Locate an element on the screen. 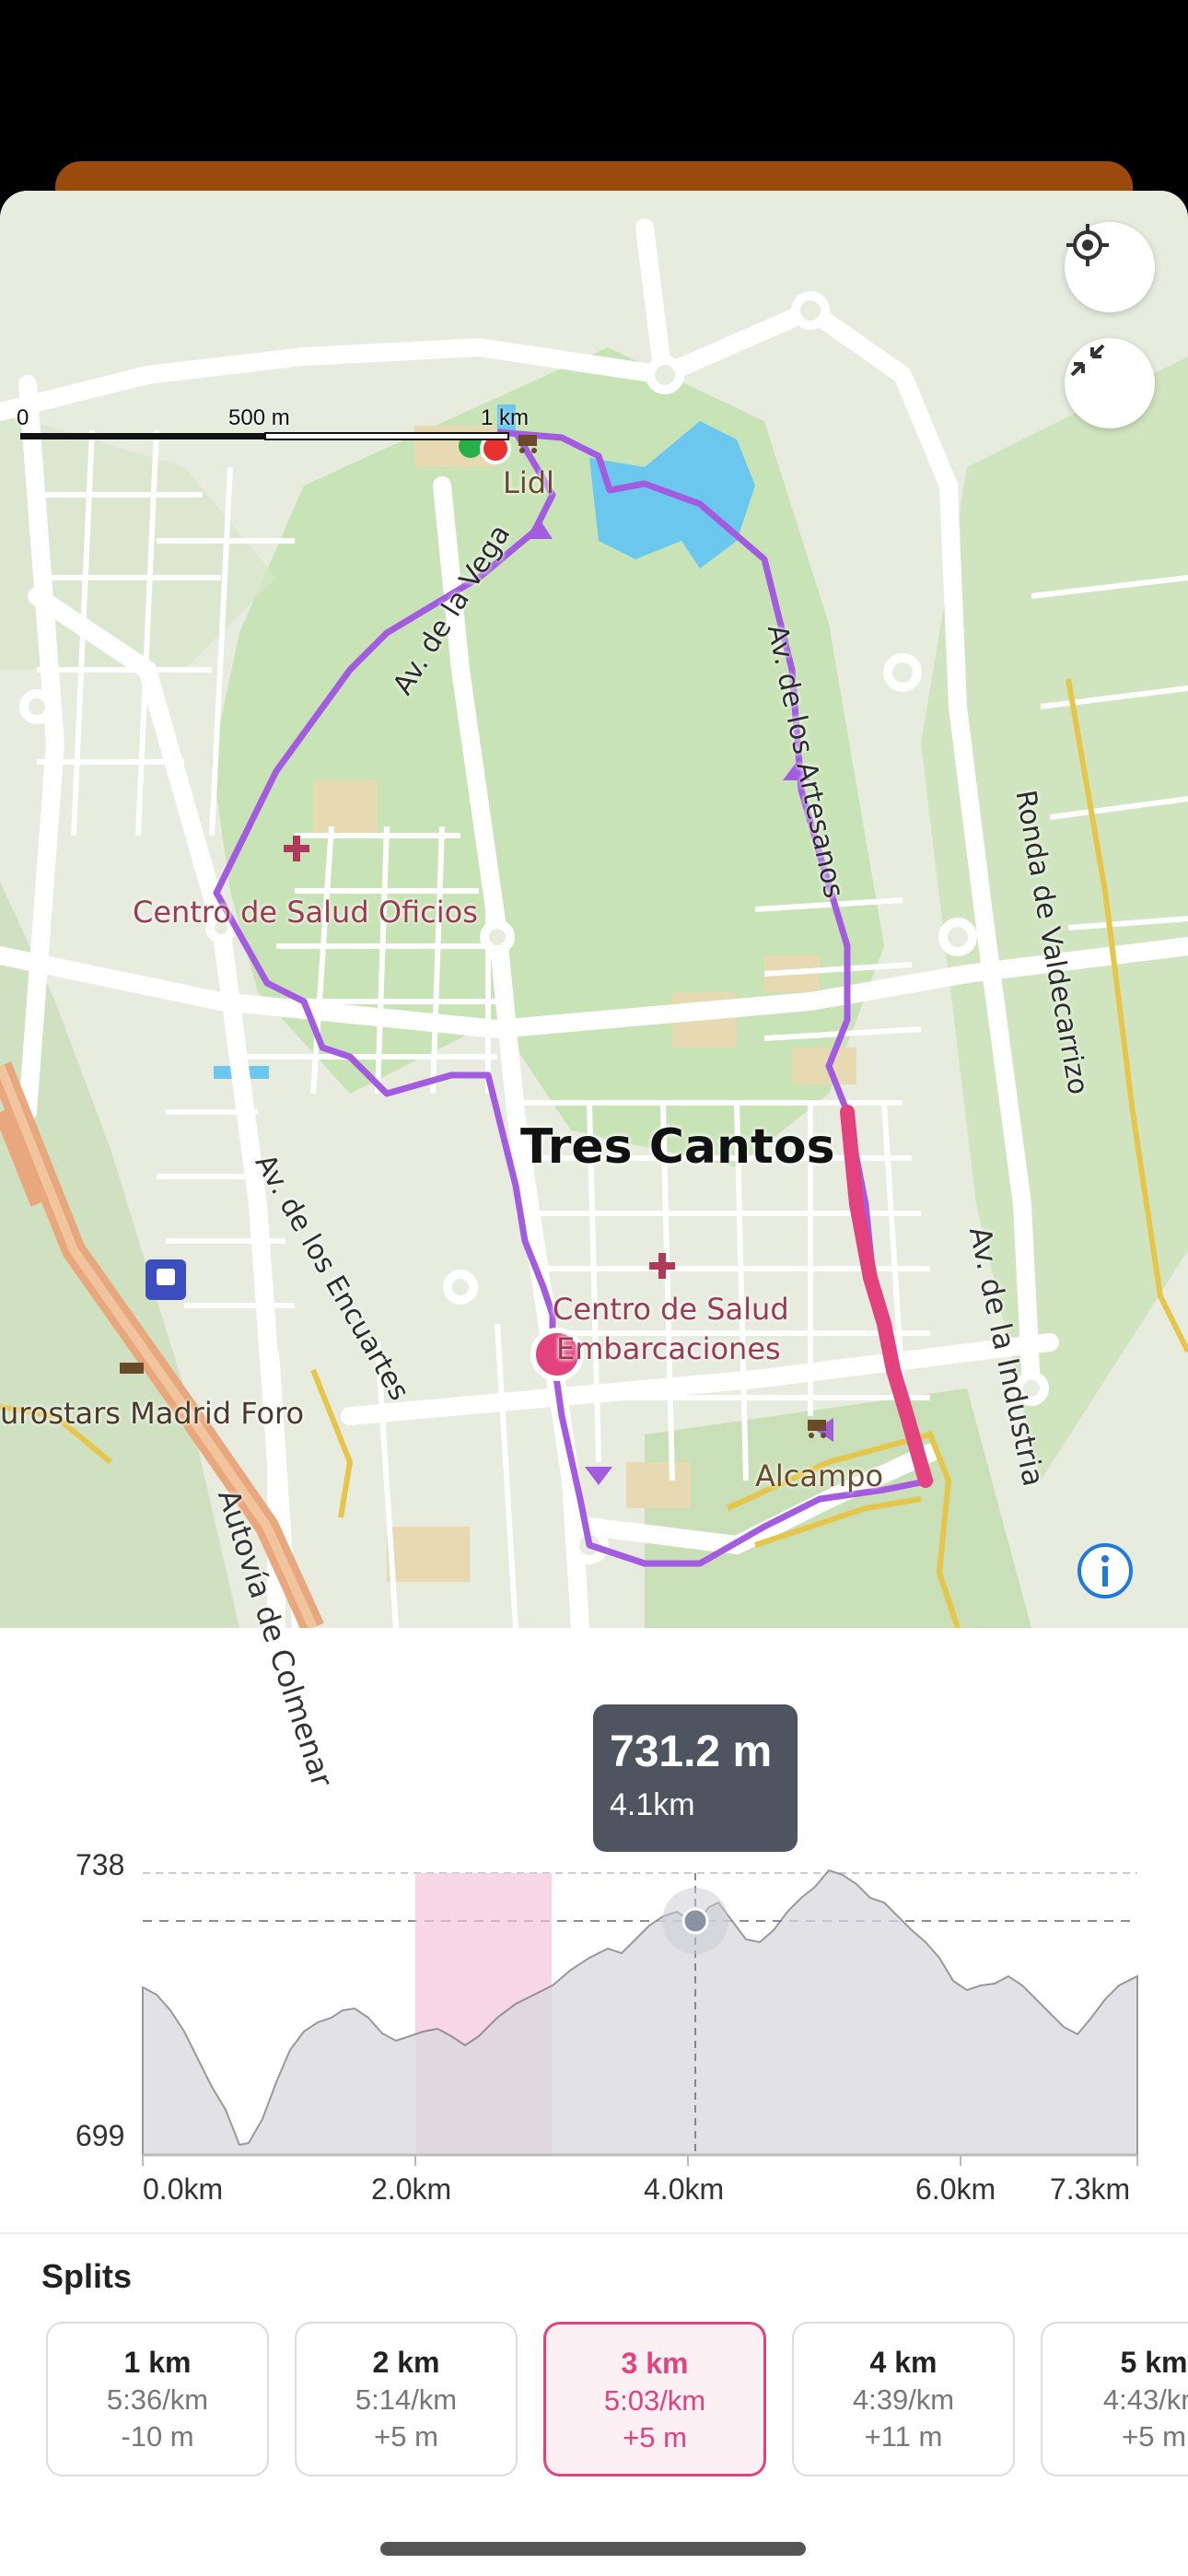  y-axis-max: 738 is located at coordinates (100, 1864).